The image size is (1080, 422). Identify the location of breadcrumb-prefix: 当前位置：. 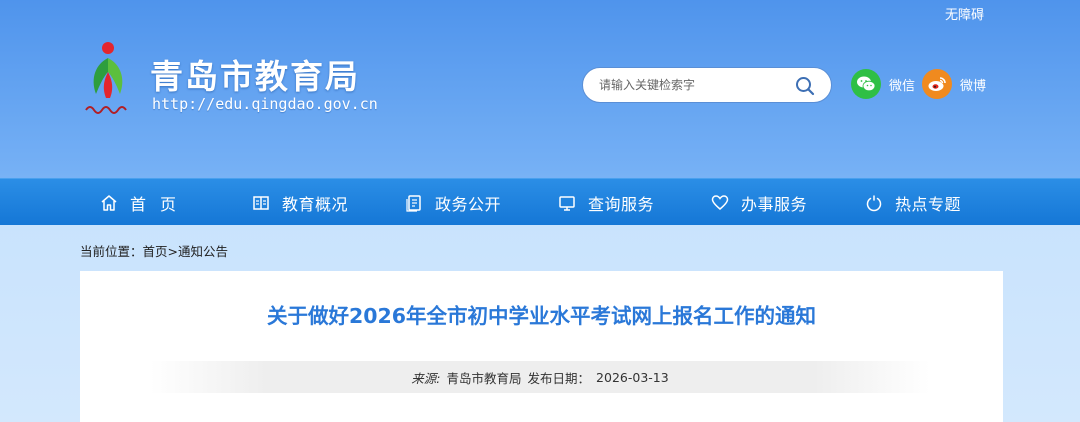
(111, 251).